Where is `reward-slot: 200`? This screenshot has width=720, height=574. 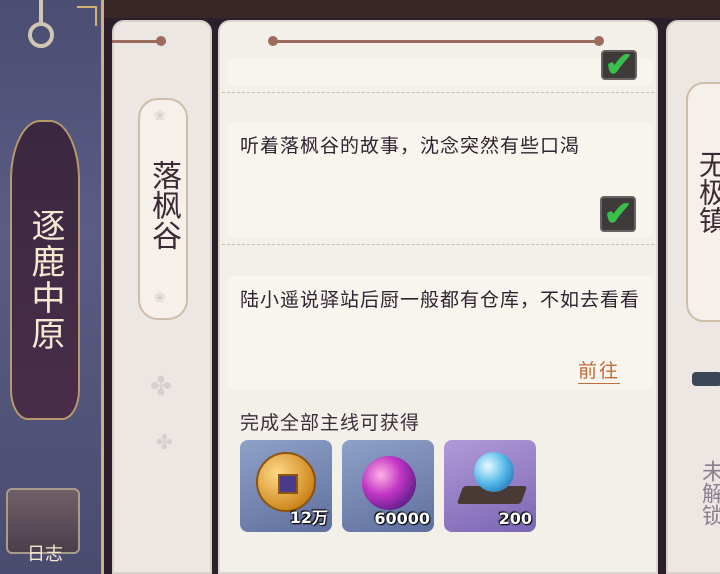 reward-slot: 200 is located at coordinates (490, 486).